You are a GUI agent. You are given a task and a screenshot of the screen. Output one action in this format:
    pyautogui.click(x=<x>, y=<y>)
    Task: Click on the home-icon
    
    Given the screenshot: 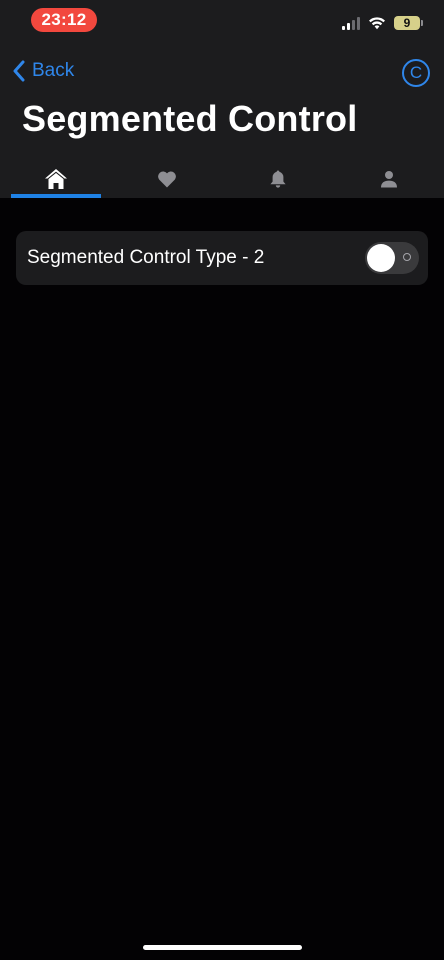 What is the action you would take?
    pyautogui.click(x=55, y=179)
    